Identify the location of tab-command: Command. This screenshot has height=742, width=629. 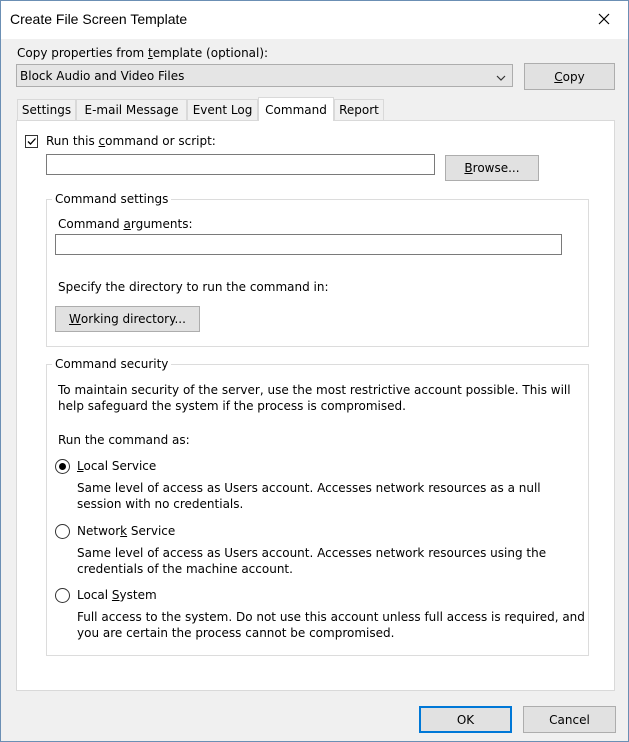
(296, 109).